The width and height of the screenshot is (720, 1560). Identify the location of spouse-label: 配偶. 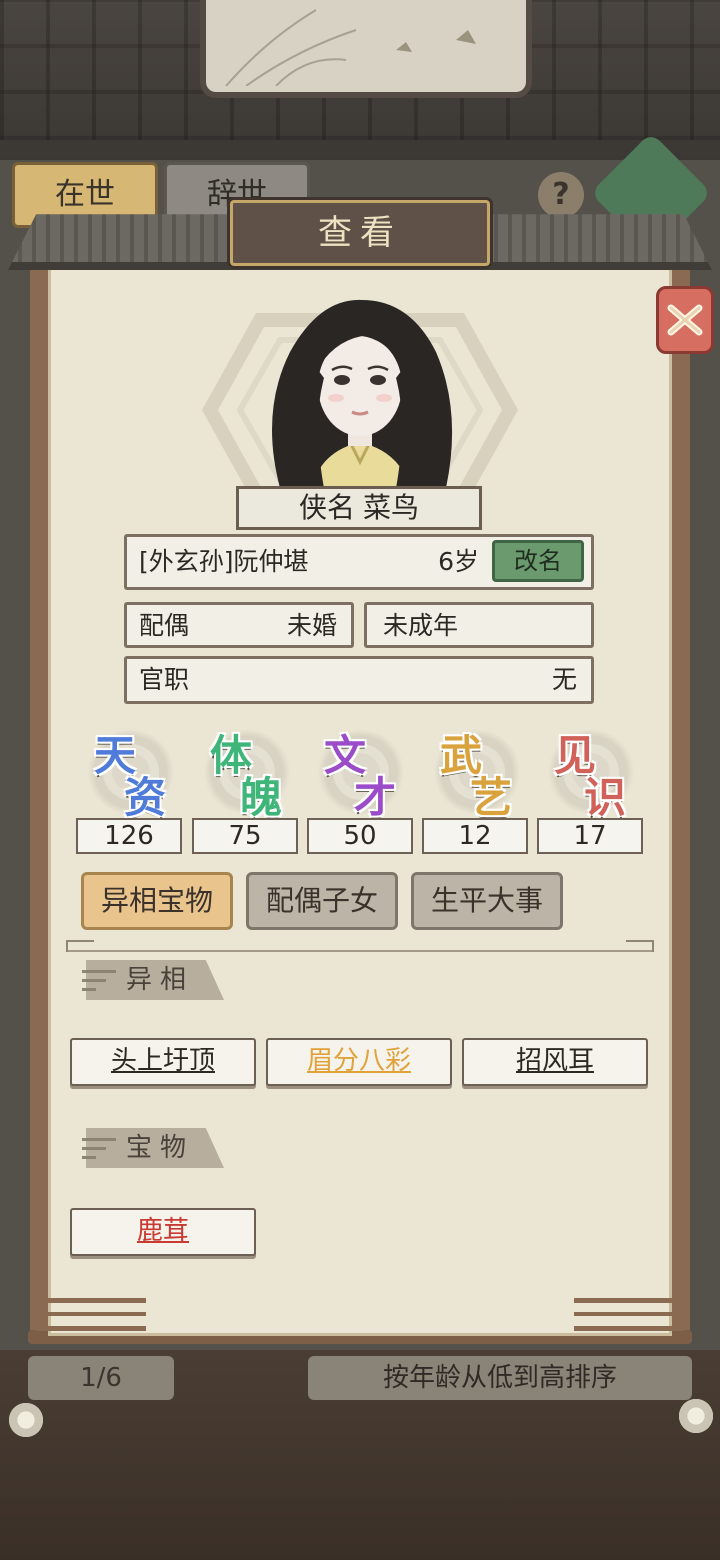
(164, 625).